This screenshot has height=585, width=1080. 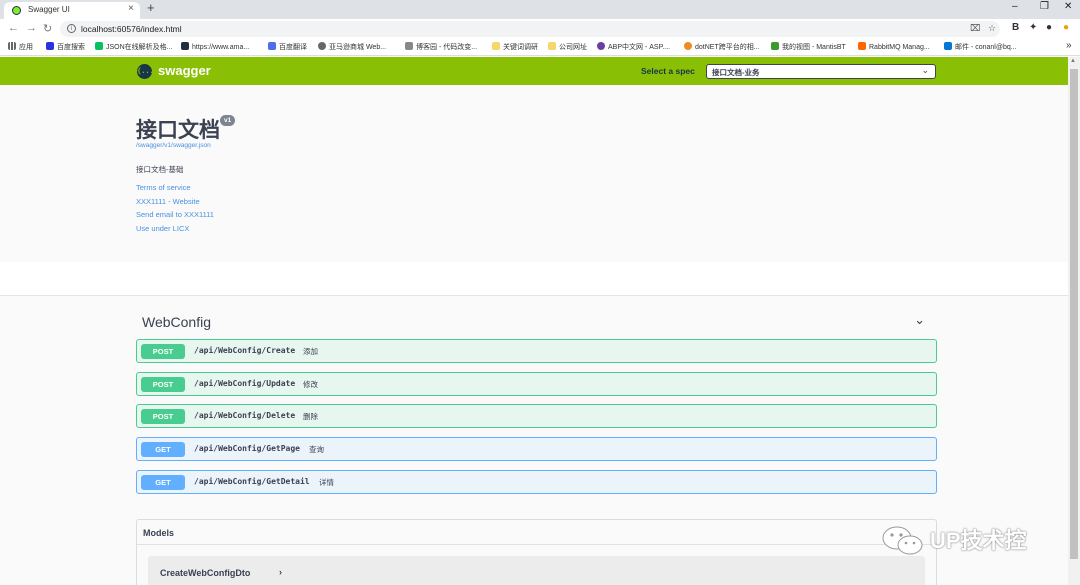 I want to click on spec-select-value: 接口文档-业务, so click(x=736, y=72).